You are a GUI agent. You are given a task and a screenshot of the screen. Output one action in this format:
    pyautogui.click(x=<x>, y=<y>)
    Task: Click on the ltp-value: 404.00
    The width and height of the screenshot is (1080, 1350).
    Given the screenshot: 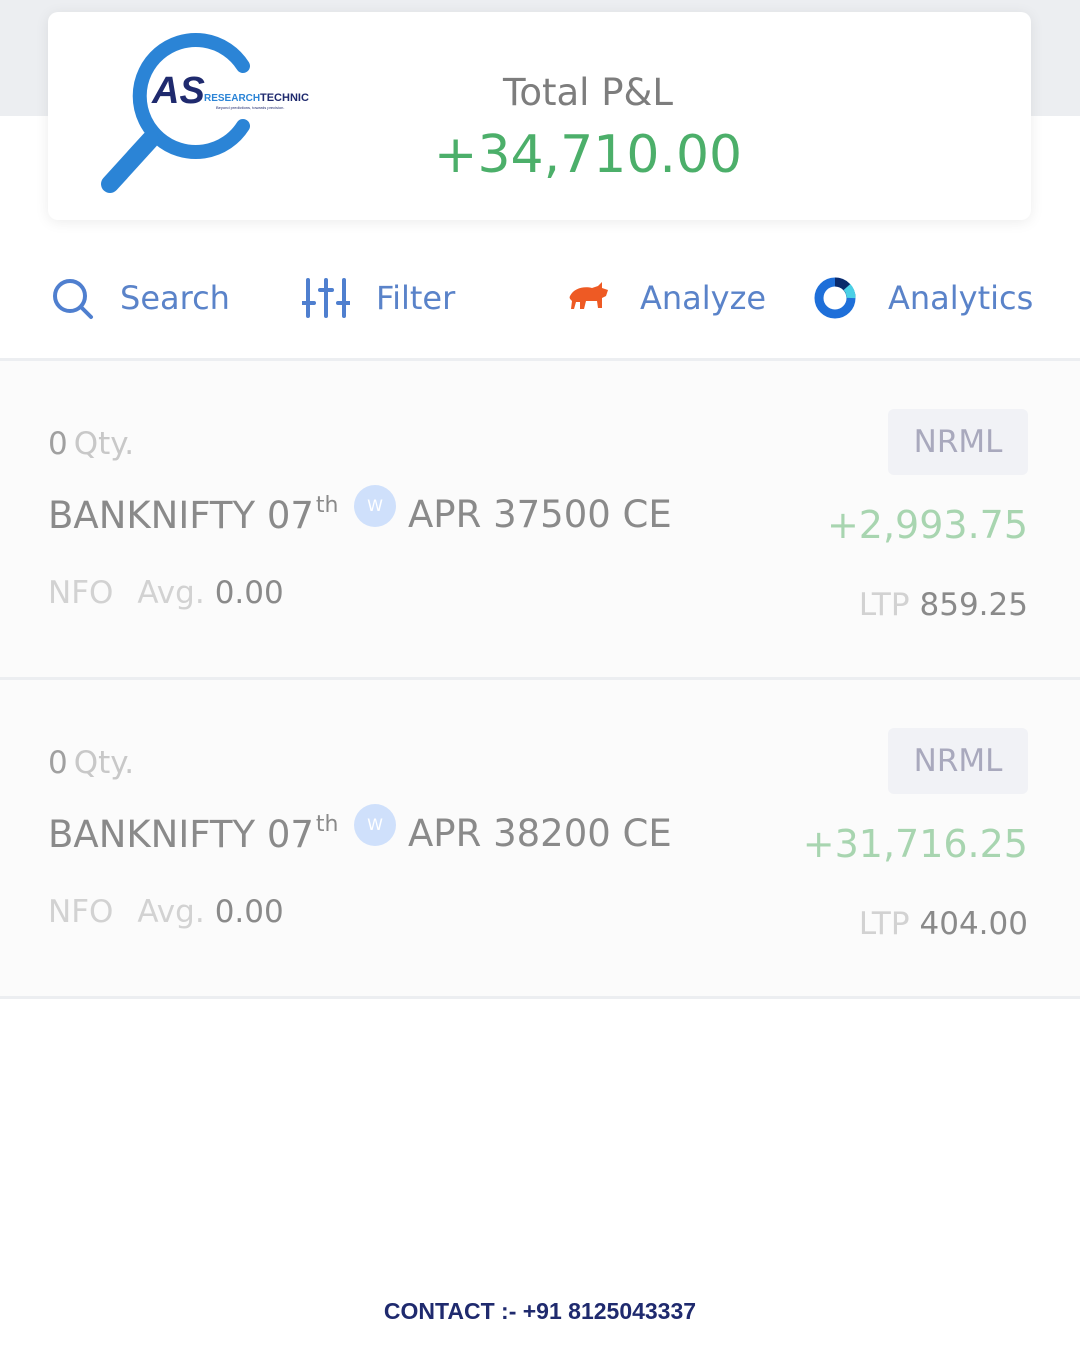 What is the action you would take?
    pyautogui.click(x=973, y=924)
    